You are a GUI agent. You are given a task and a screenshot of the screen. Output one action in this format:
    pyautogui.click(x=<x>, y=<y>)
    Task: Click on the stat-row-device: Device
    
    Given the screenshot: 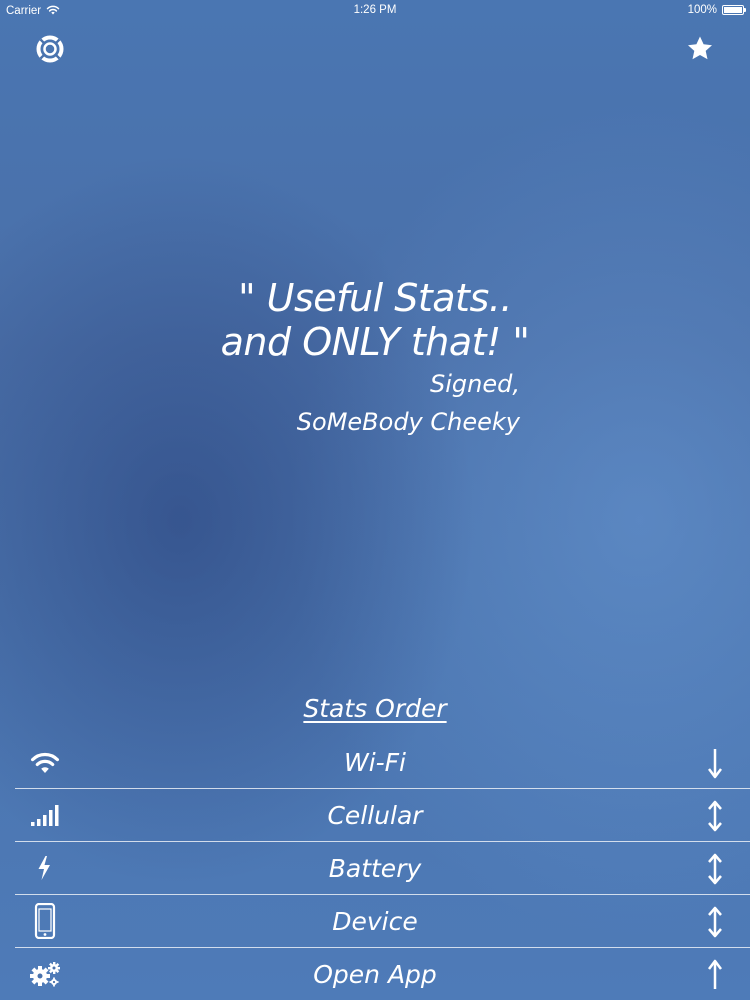 What is the action you would take?
    pyautogui.click(x=382, y=921)
    